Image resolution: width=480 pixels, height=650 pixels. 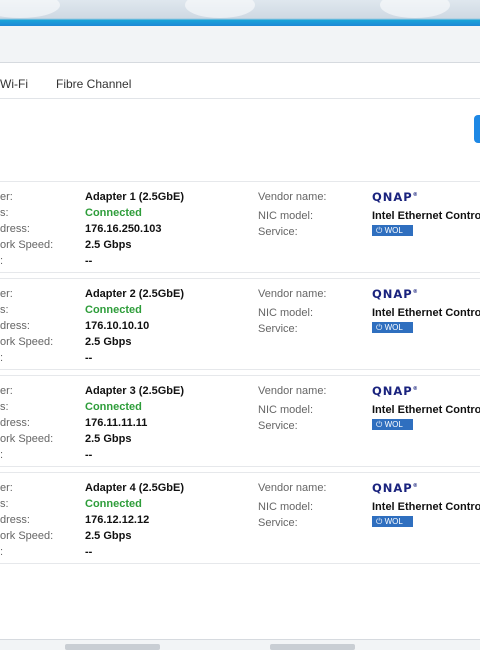 What do you see at coordinates (135, 197) in the screenshot?
I see `adapter-name: Adapter 1 (2.5GbE)` at bounding box center [135, 197].